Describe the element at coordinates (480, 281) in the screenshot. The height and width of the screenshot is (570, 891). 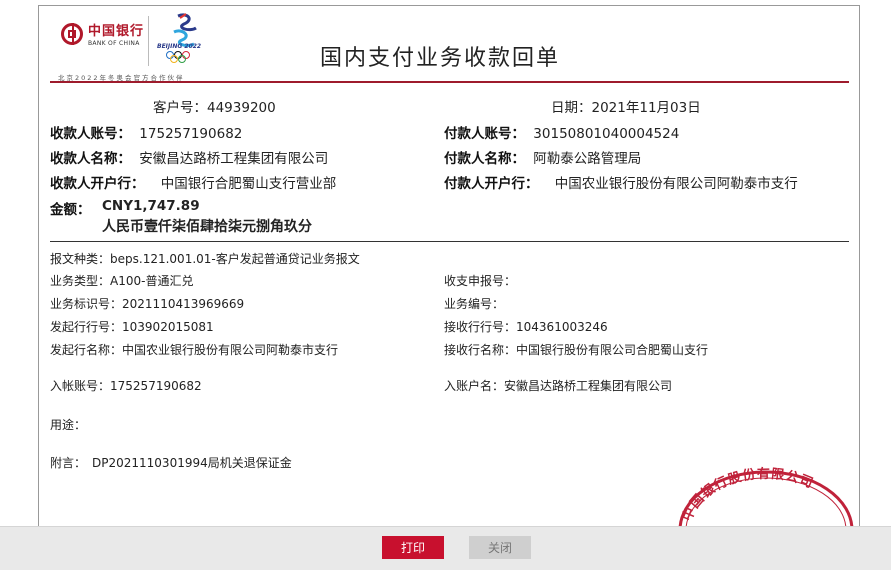
I see `declare-no: 收支申报号：` at that location.